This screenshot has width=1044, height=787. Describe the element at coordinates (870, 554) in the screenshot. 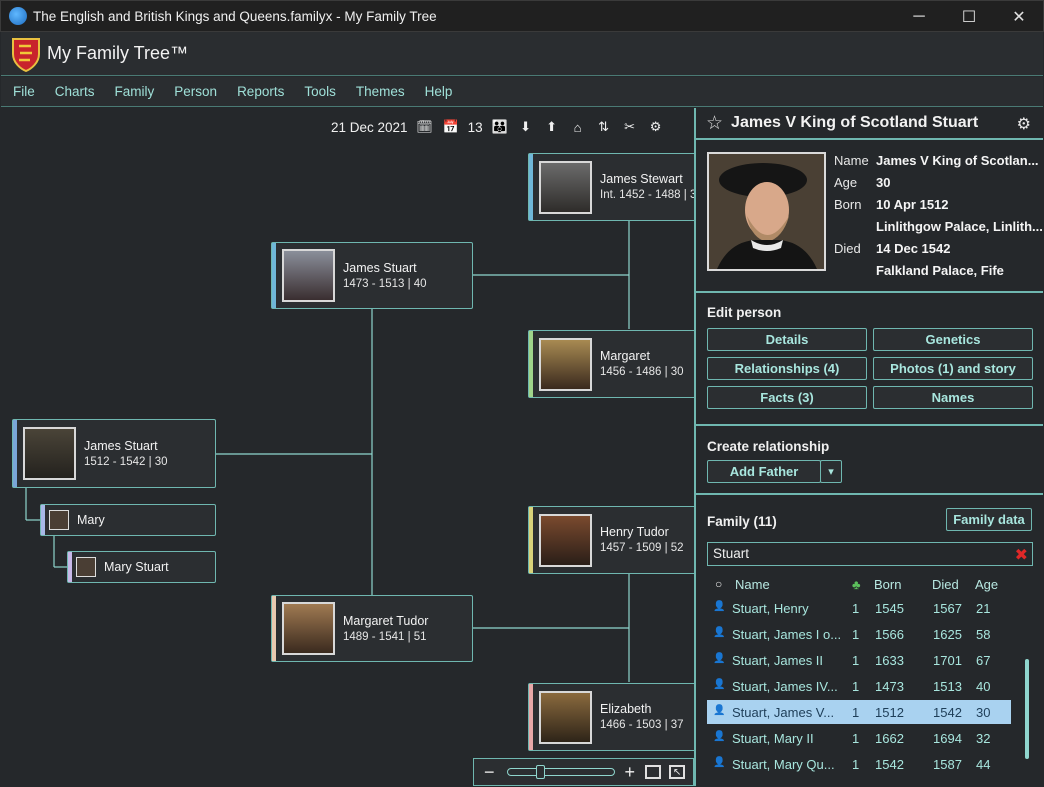

I see `family-search-input: Stuart ✖` at that location.